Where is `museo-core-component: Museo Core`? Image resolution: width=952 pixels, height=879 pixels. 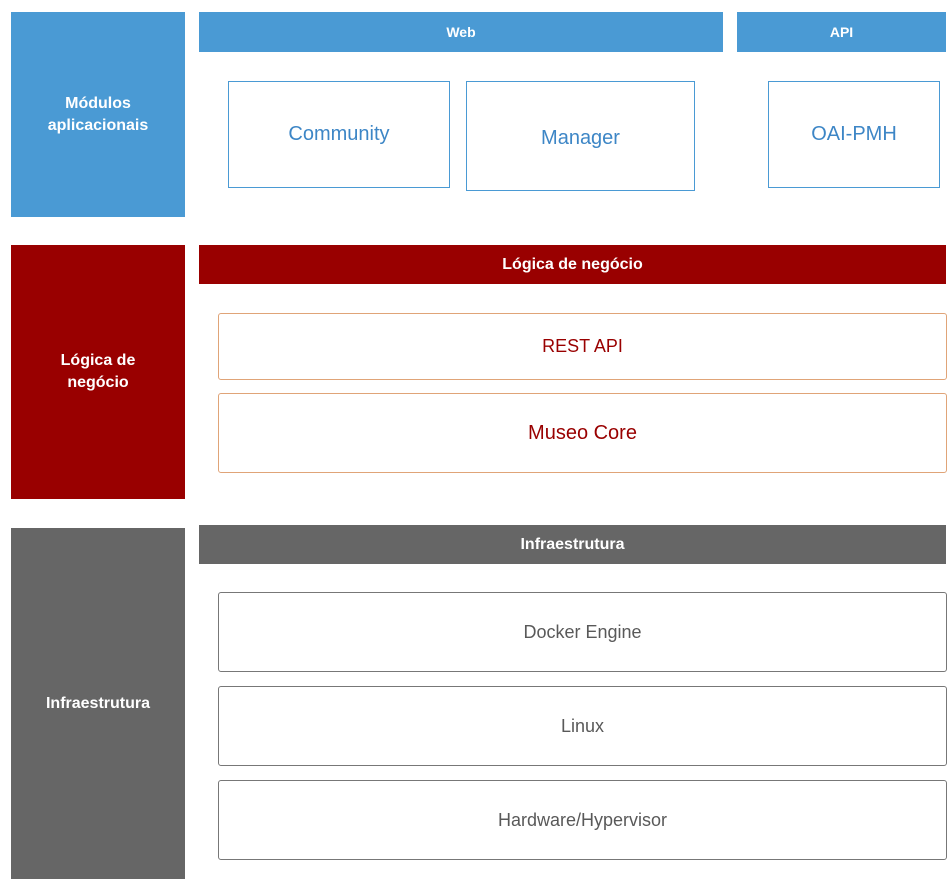 museo-core-component: Museo Core is located at coordinates (582, 433).